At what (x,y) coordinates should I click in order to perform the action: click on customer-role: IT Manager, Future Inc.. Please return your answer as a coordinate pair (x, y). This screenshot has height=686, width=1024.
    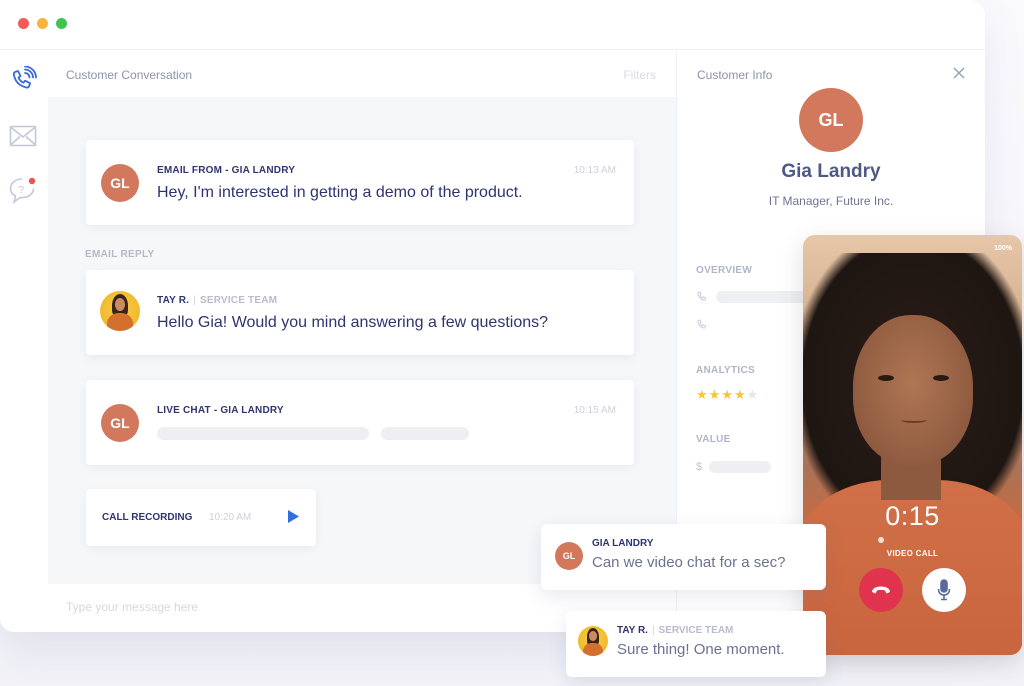
    Looking at the image, I should click on (831, 201).